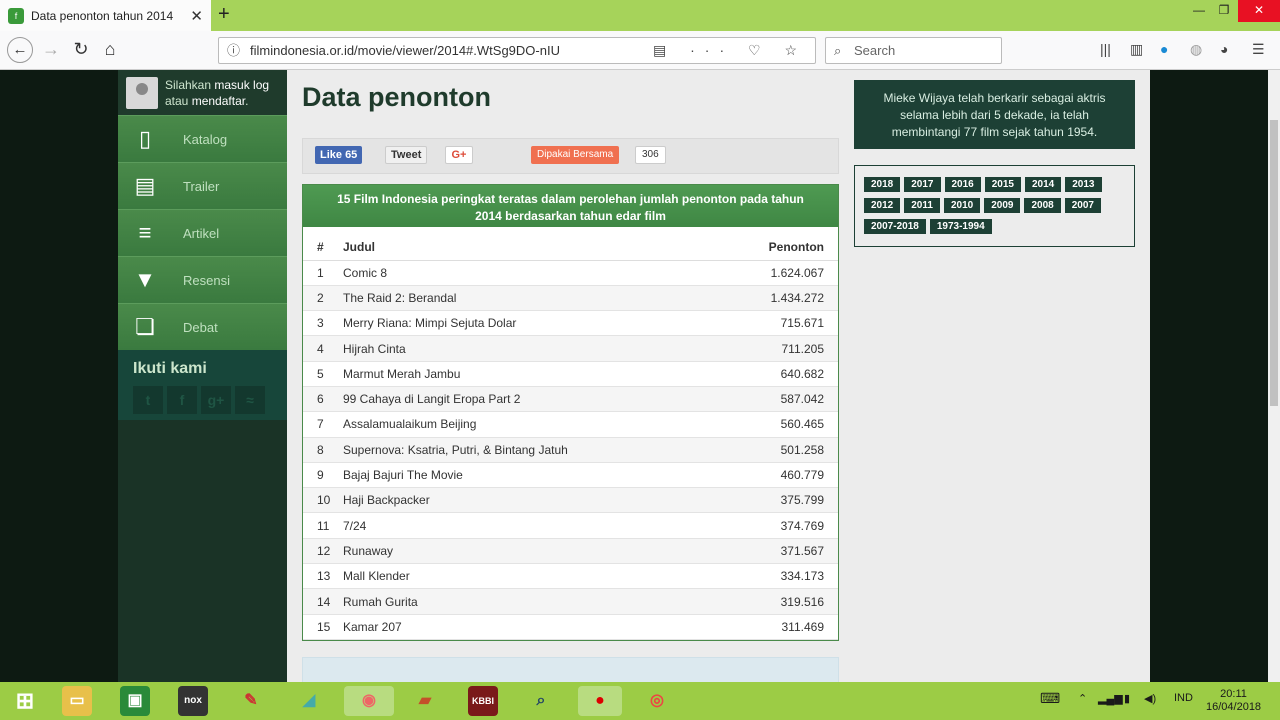  What do you see at coordinates (960, 226) in the screenshot?
I see `year-button: 1973-1994` at bounding box center [960, 226].